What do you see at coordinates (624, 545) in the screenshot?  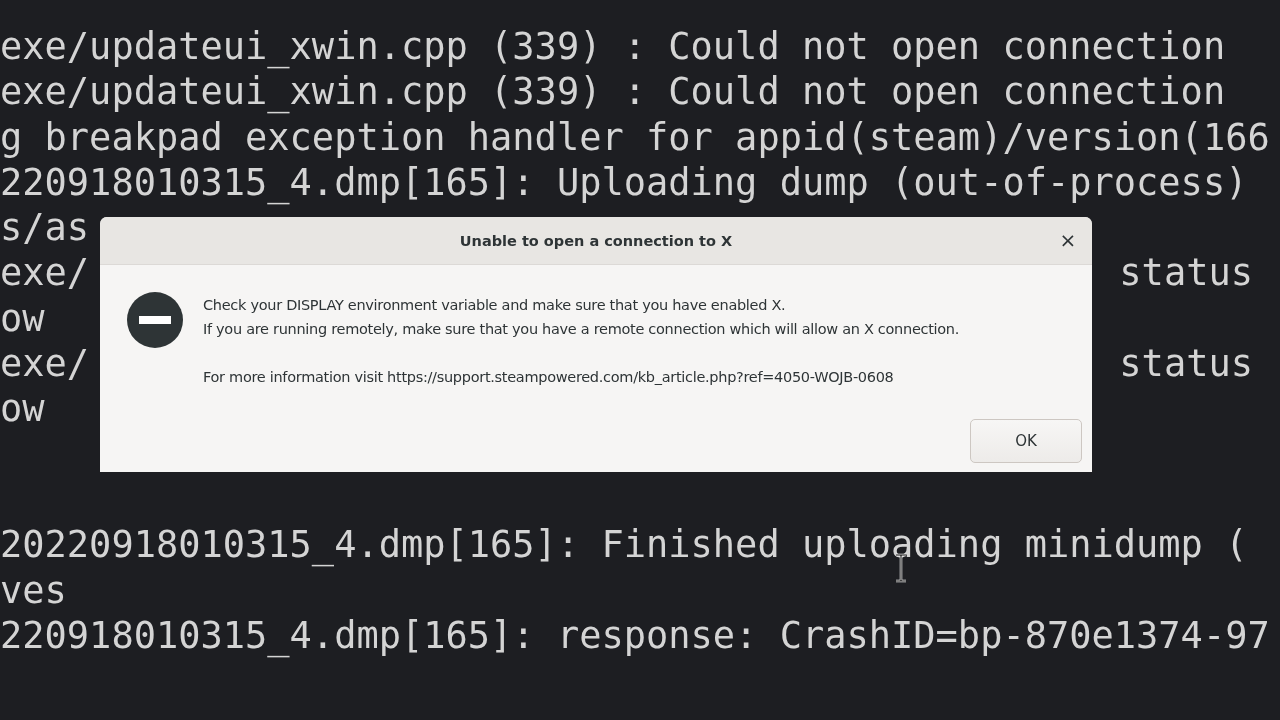 I see `terminal-line: 20220918010315_4.dmp[165]: Finished uploading minidump (` at bounding box center [624, 545].